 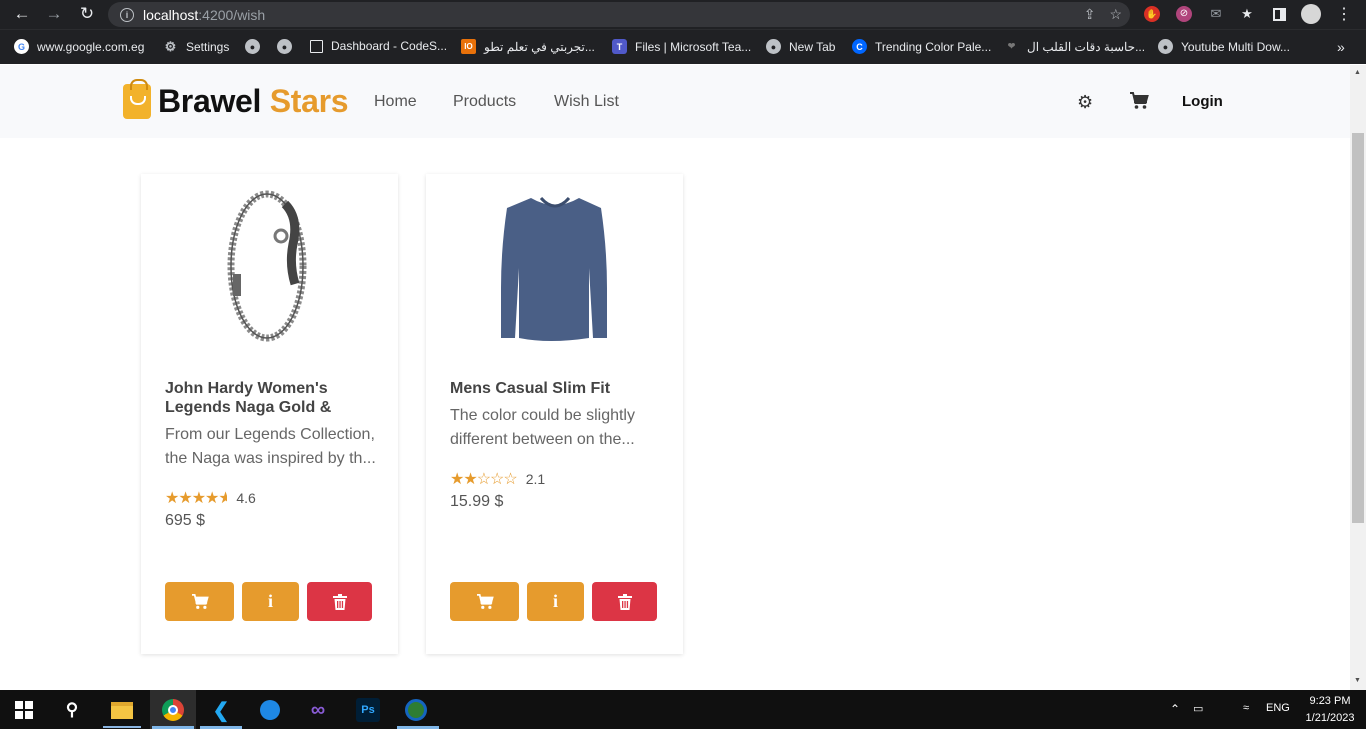 What do you see at coordinates (484, 479) in the screenshot?
I see `rating-stars: ★★☆☆☆` at bounding box center [484, 479].